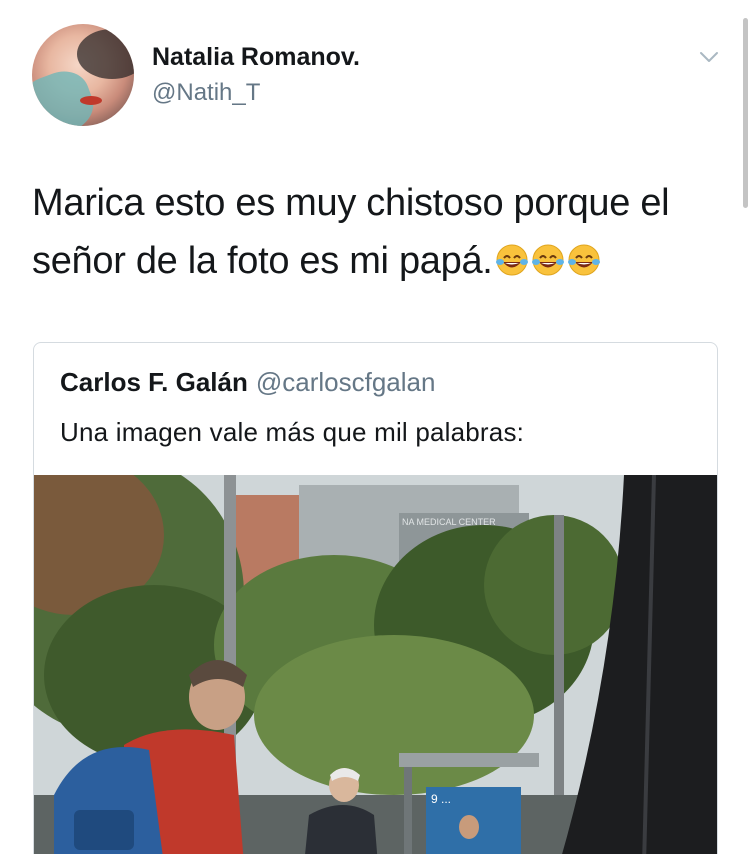  I want to click on quoted-author: Carlos F. Galán @carloscfgalan, so click(247, 382).